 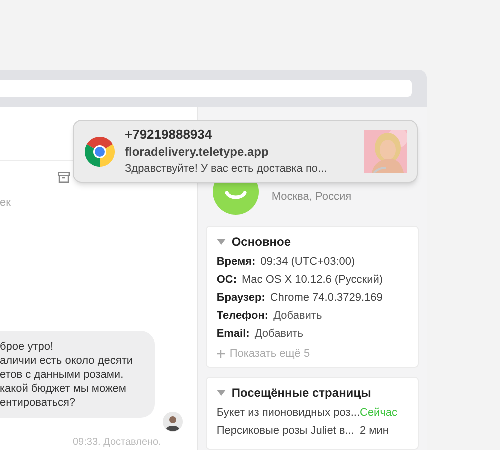 What do you see at coordinates (67, 361) in the screenshot?
I see `message-line: аличии есть около десяти` at bounding box center [67, 361].